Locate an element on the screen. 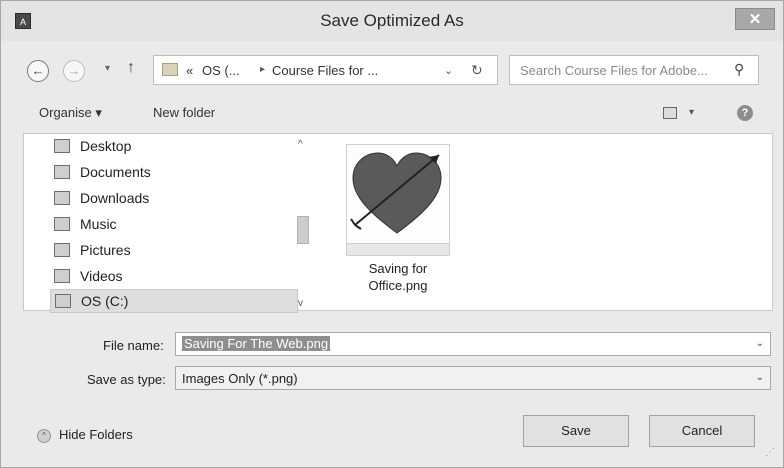 Image resolution: width=784 pixels, height=468 pixels. recent-locations-chevron-icon: ▾ is located at coordinates (107, 68).